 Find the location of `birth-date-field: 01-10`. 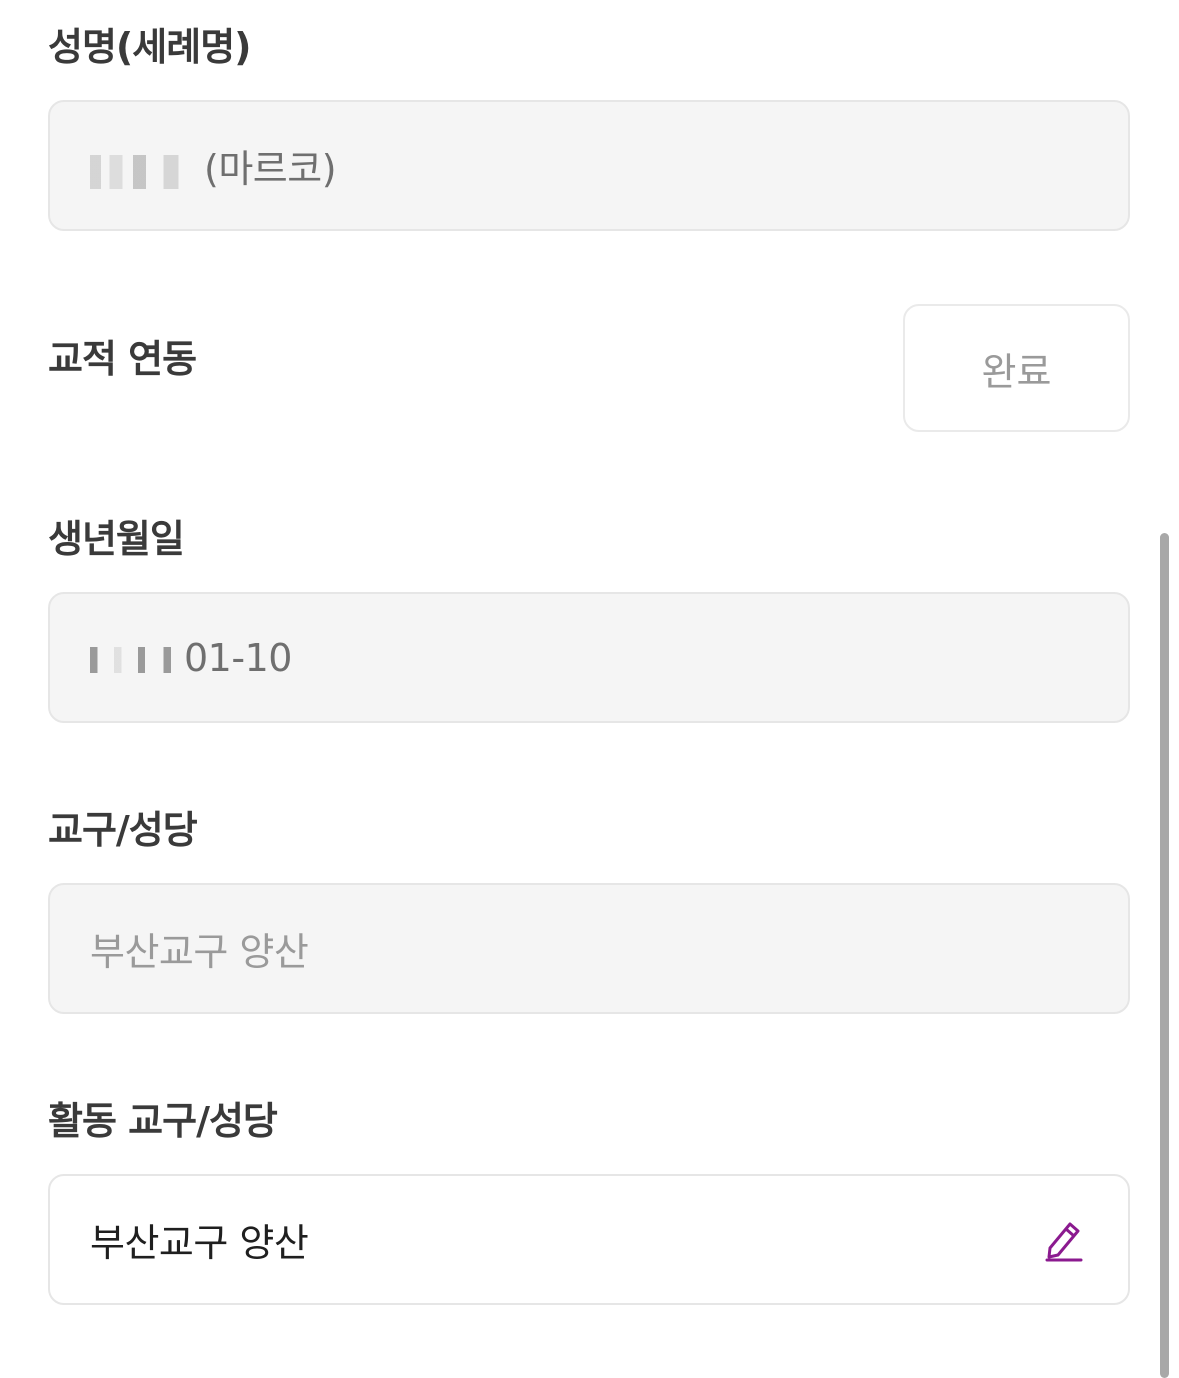

birth-date-field: 01-10 is located at coordinates (589, 657).